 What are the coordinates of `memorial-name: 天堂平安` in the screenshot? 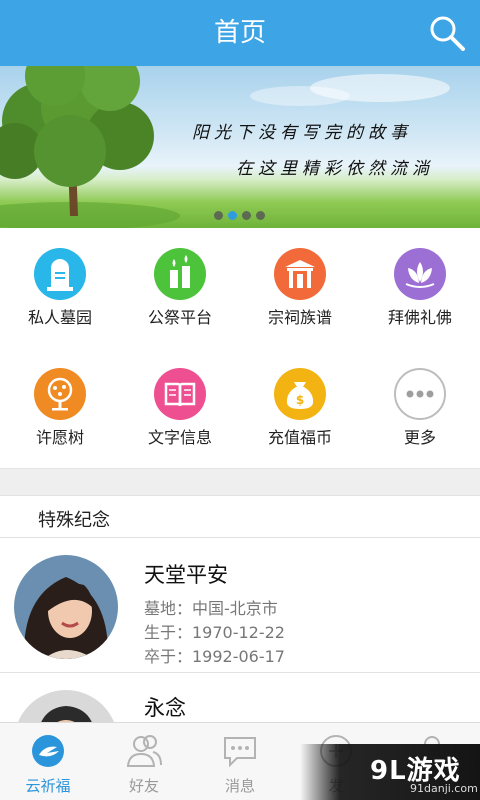 It's located at (186, 575).